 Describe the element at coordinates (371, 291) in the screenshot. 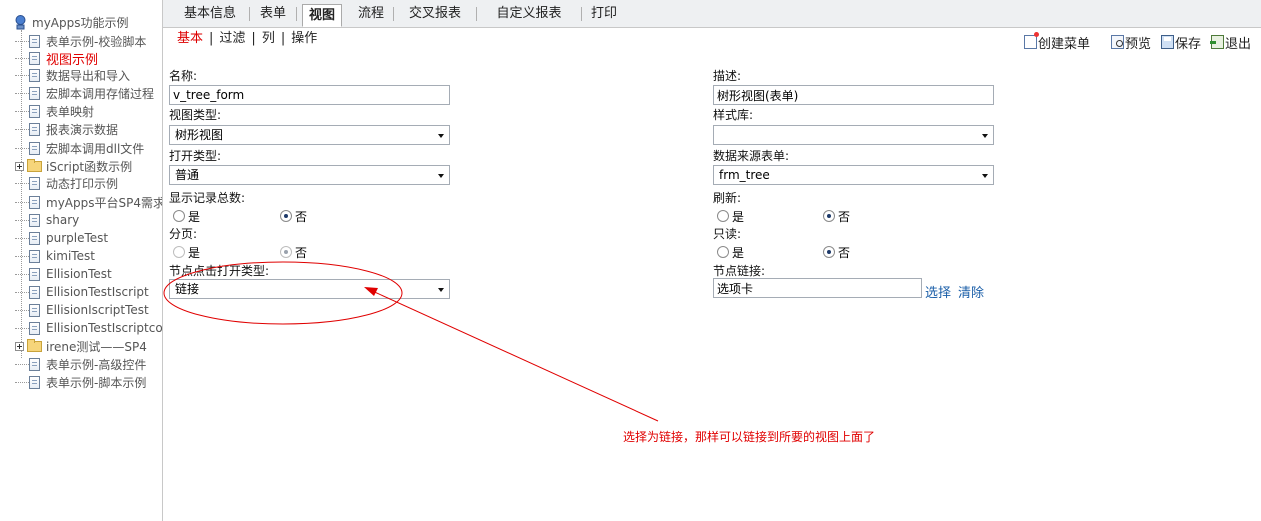

I see `arrowhead-icon` at that location.